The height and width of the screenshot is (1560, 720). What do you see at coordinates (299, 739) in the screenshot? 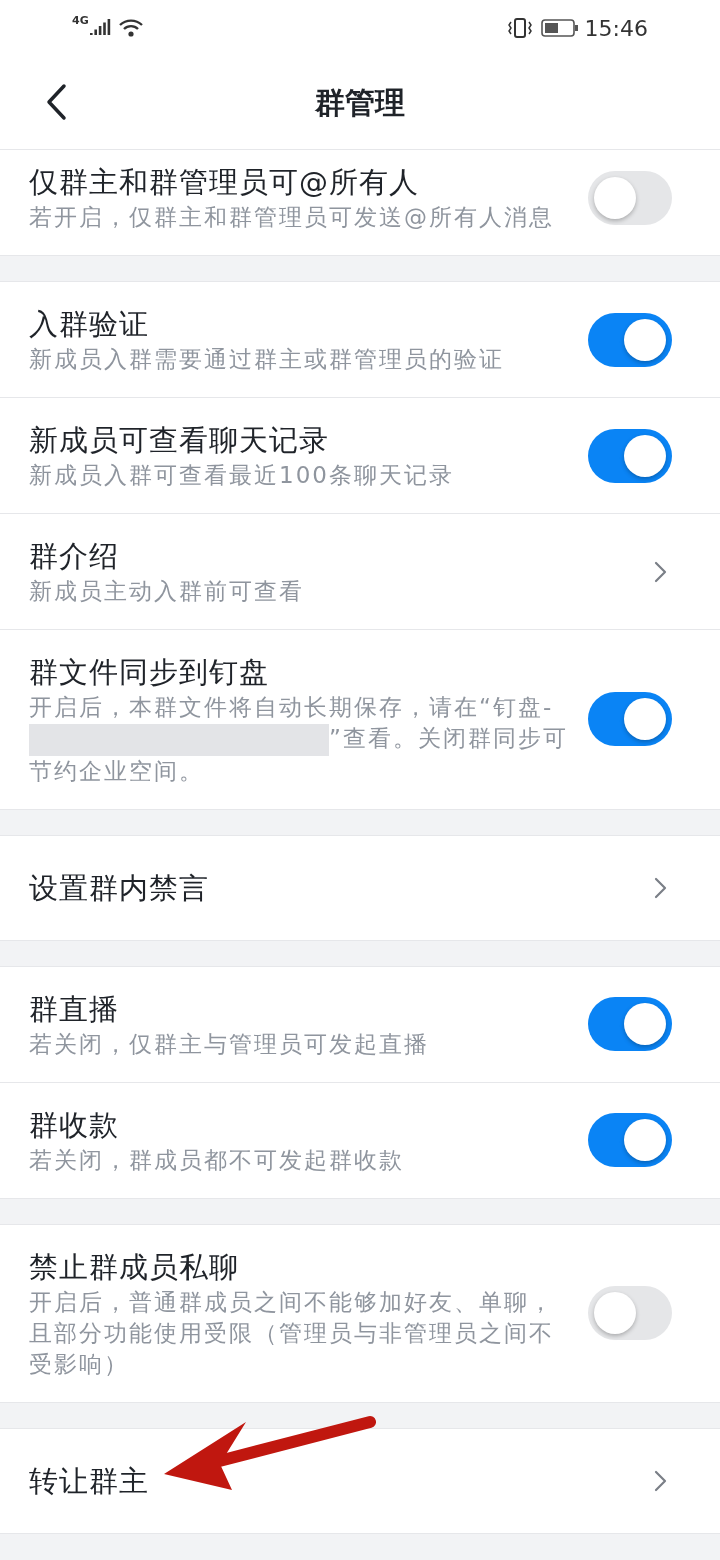
I see `row-description: 开启后，本群文件将自动长期保存，请在“钉盘- ”查看。关闭群同步可节约企业空间。` at bounding box center [299, 739].